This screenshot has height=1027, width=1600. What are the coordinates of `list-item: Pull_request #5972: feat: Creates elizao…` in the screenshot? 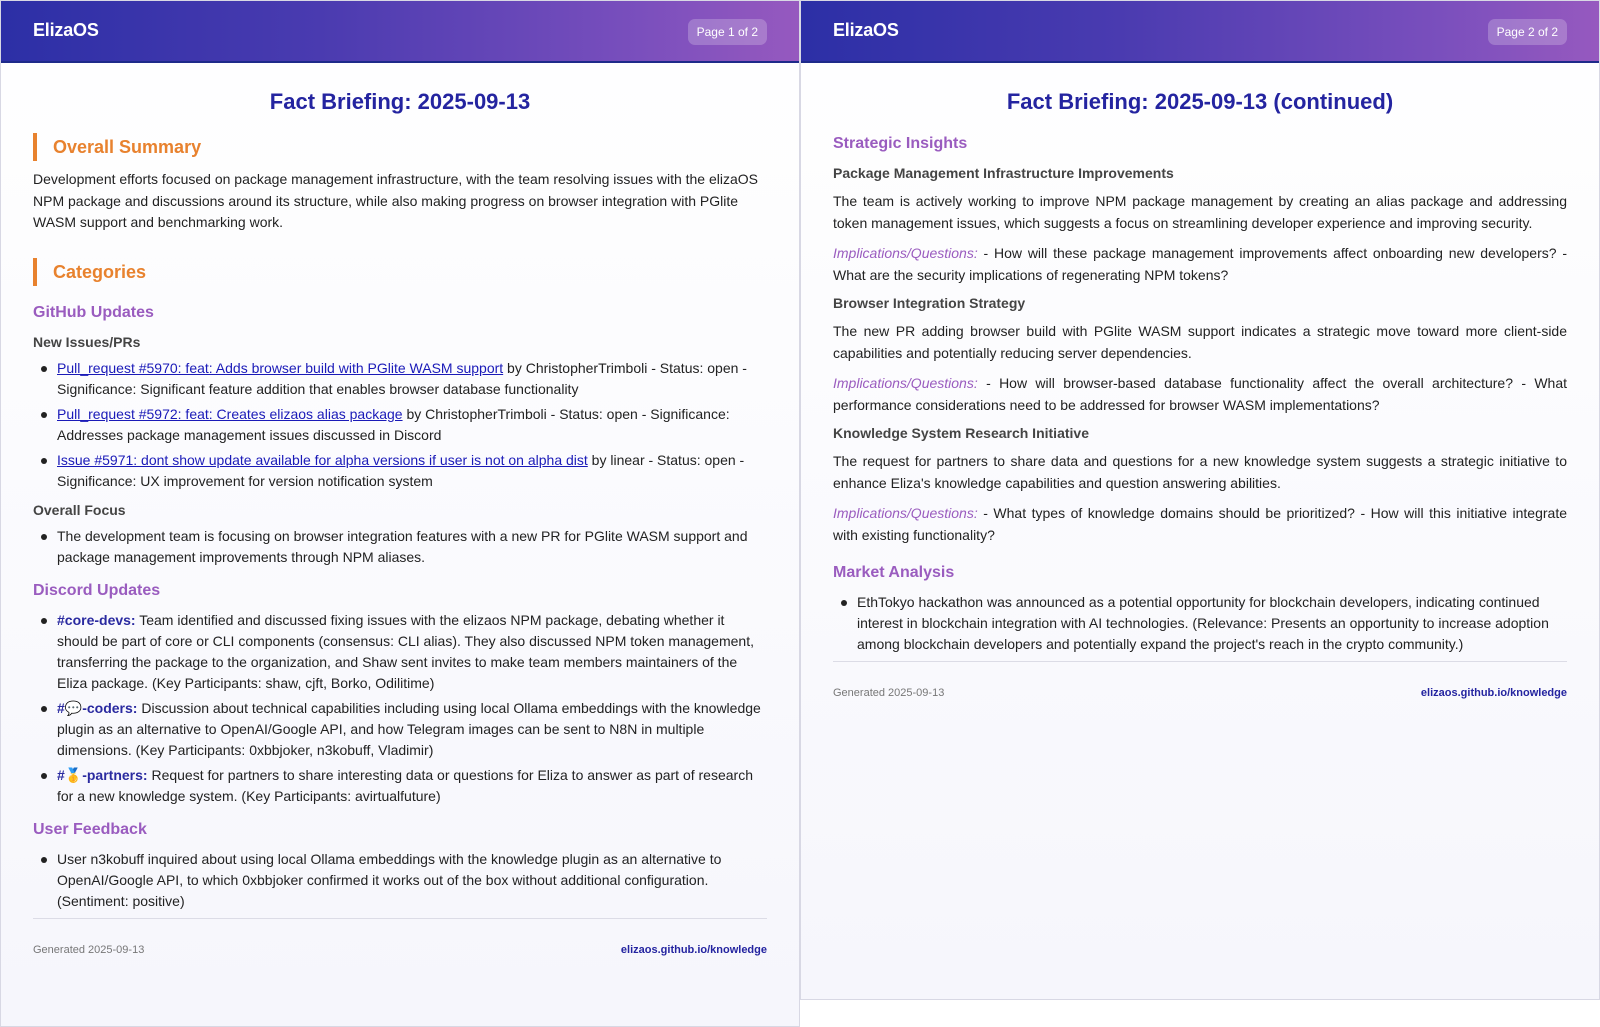 It's located at (400, 425).